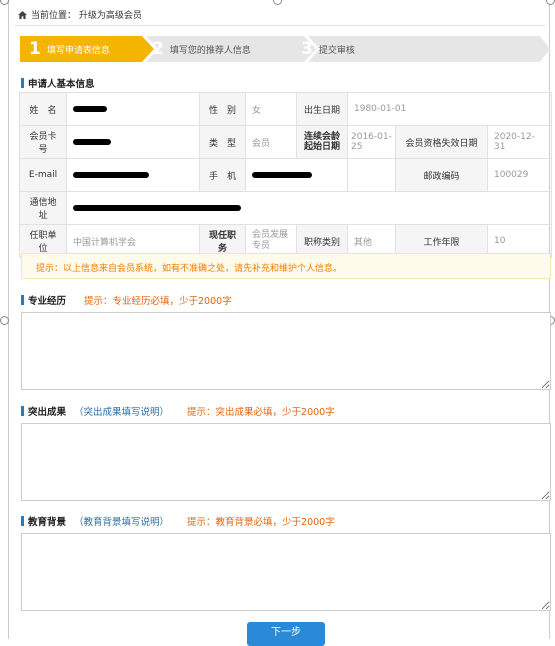 This screenshot has height=646, width=555. I want to click on empty-cell, so click(371, 175).